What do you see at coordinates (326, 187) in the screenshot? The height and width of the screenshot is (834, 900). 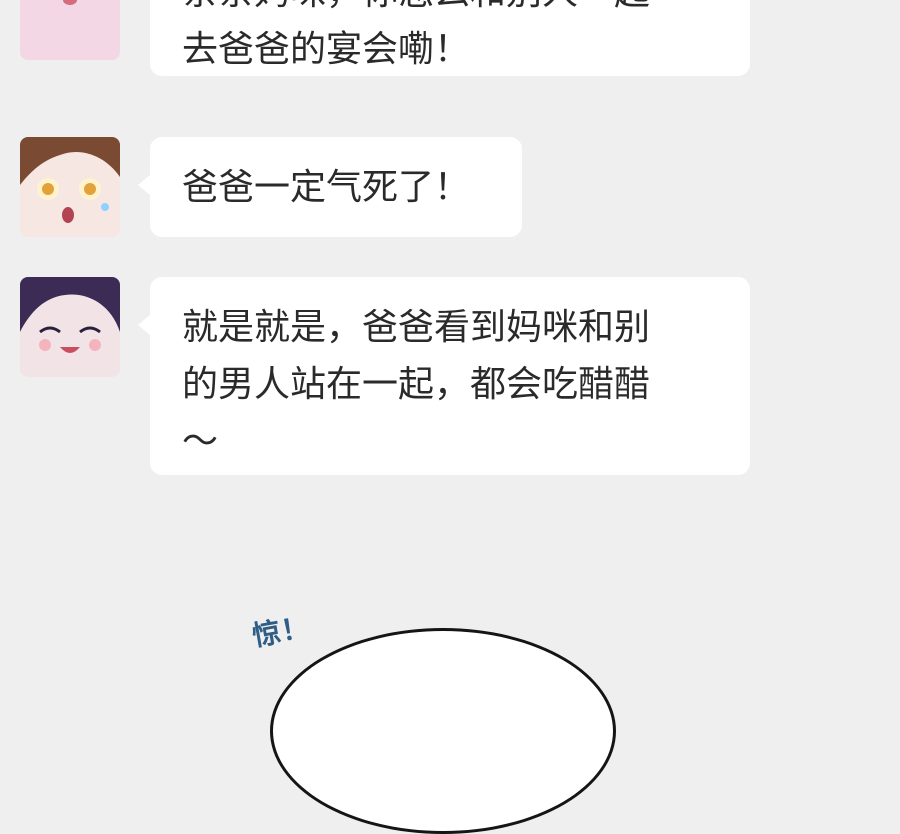 I see `message-text: 爸爸一定气死了！` at bounding box center [326, 187].